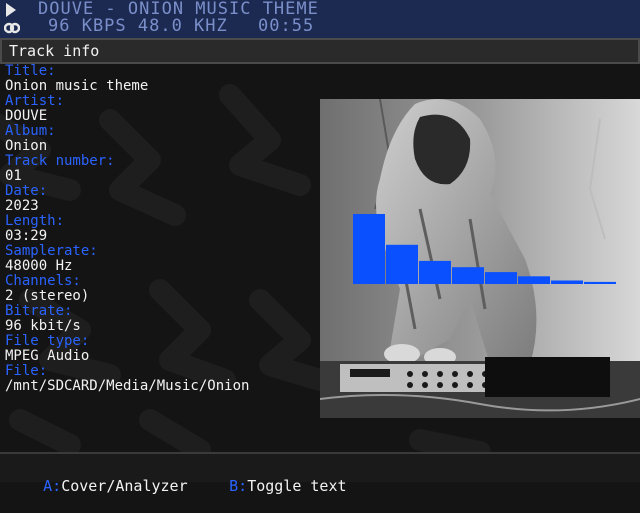  I want to click on album-value: Onion, so click(26, 146).